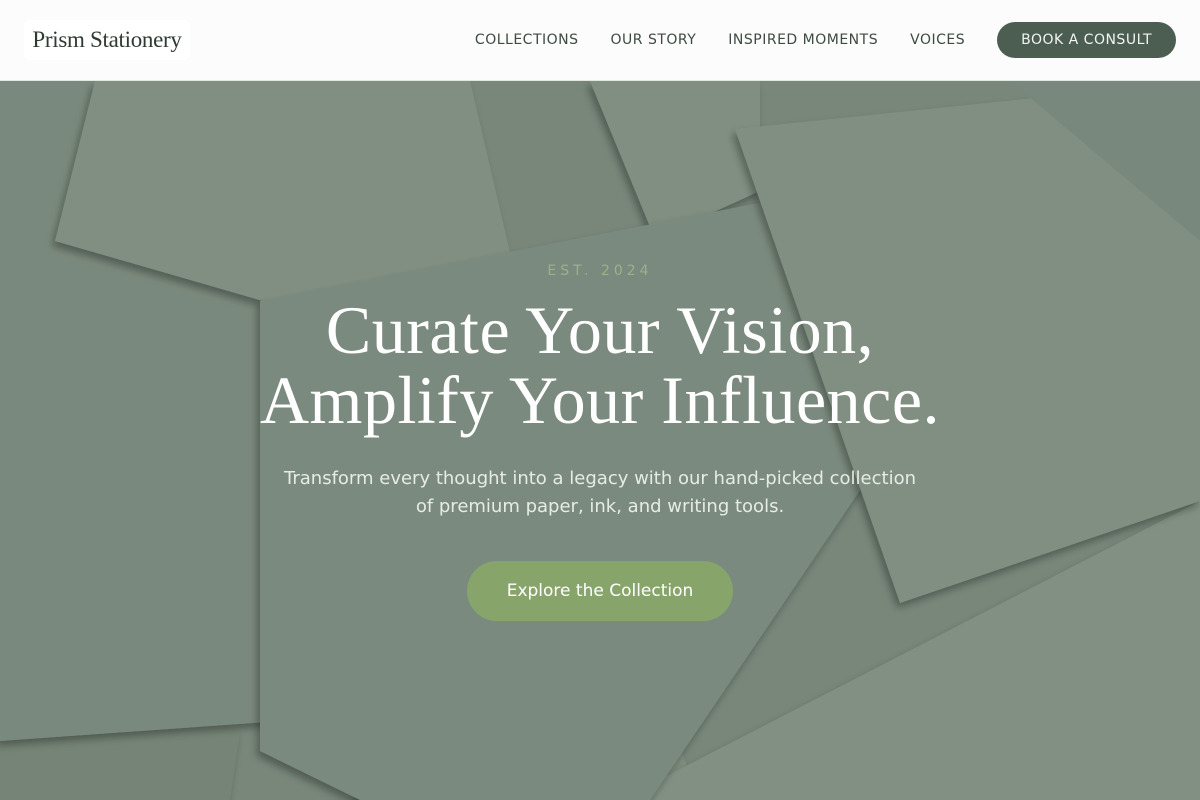 The width and height of the screenshot is (1200, 800). I want to click on nav-link-inspired-moments: INSPIRED MOMENTS, so click(803, 40).